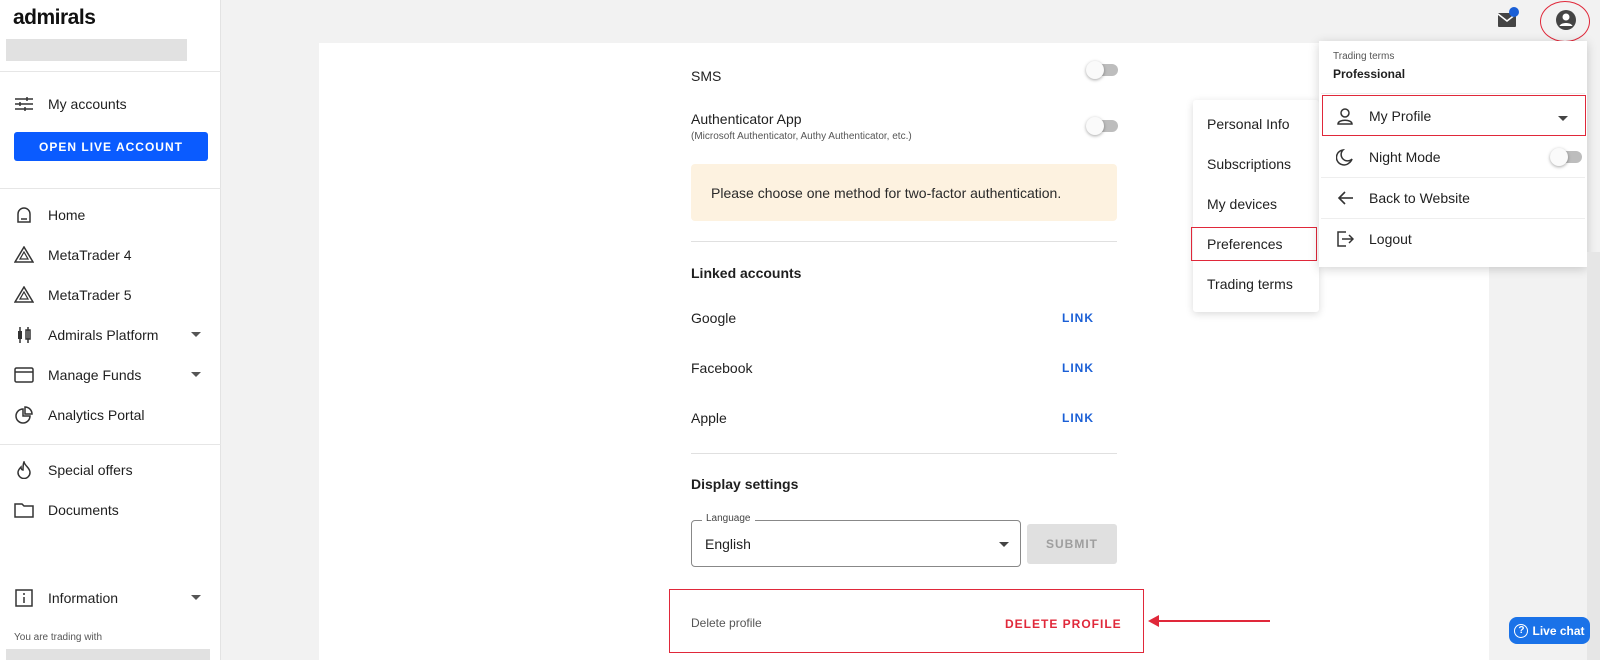 Image resolution: width=1600 pixels, height=660 pixels. What do you see at coordinates (1454, 115) in the screenshot?
I see `my-profile-highlight` at bounding box center [1454, 115].